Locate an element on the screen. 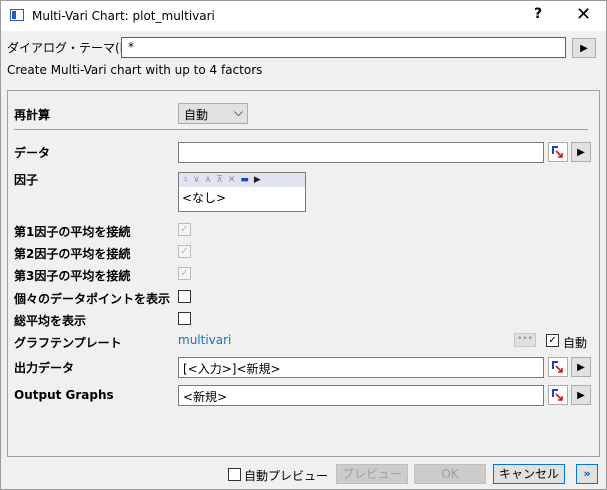 This screenshot has height=490, width=607. move-up-icon: ∧ is located at coordinates (208, 180).